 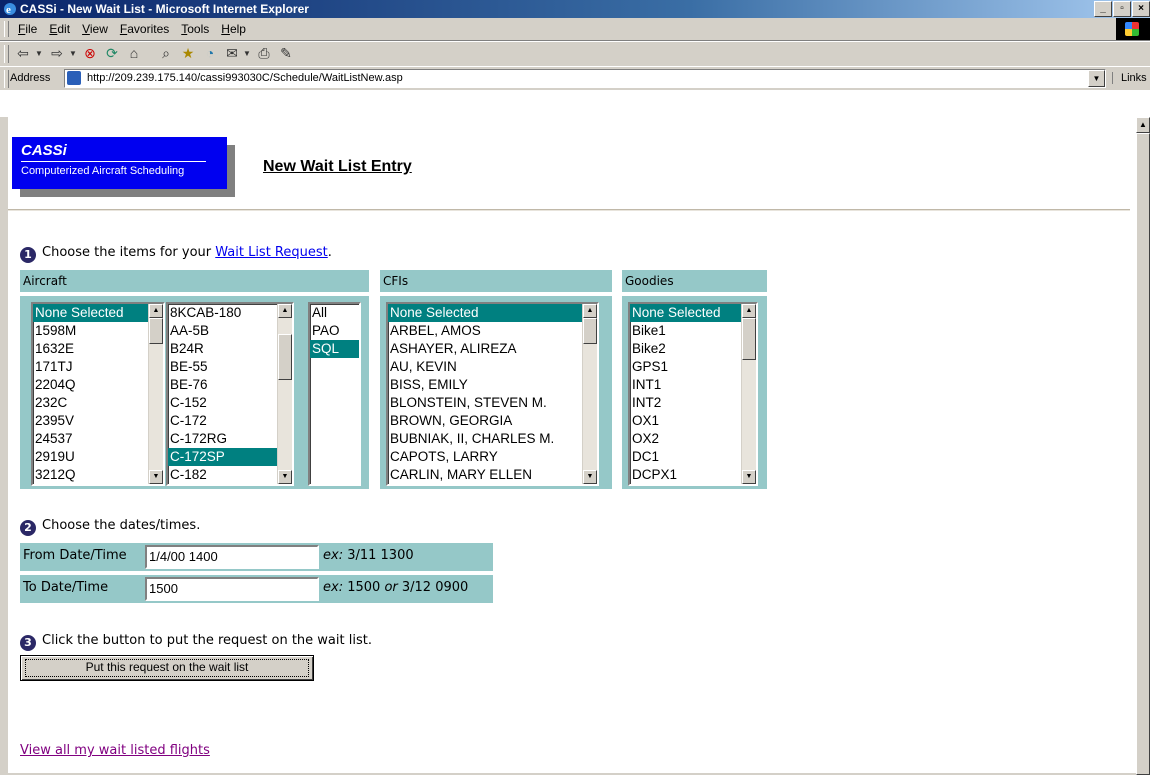 What do you see at coordinates (693, 403) in the screenshot?
I see `list-item: INT2` at bounding box center [693, 403].